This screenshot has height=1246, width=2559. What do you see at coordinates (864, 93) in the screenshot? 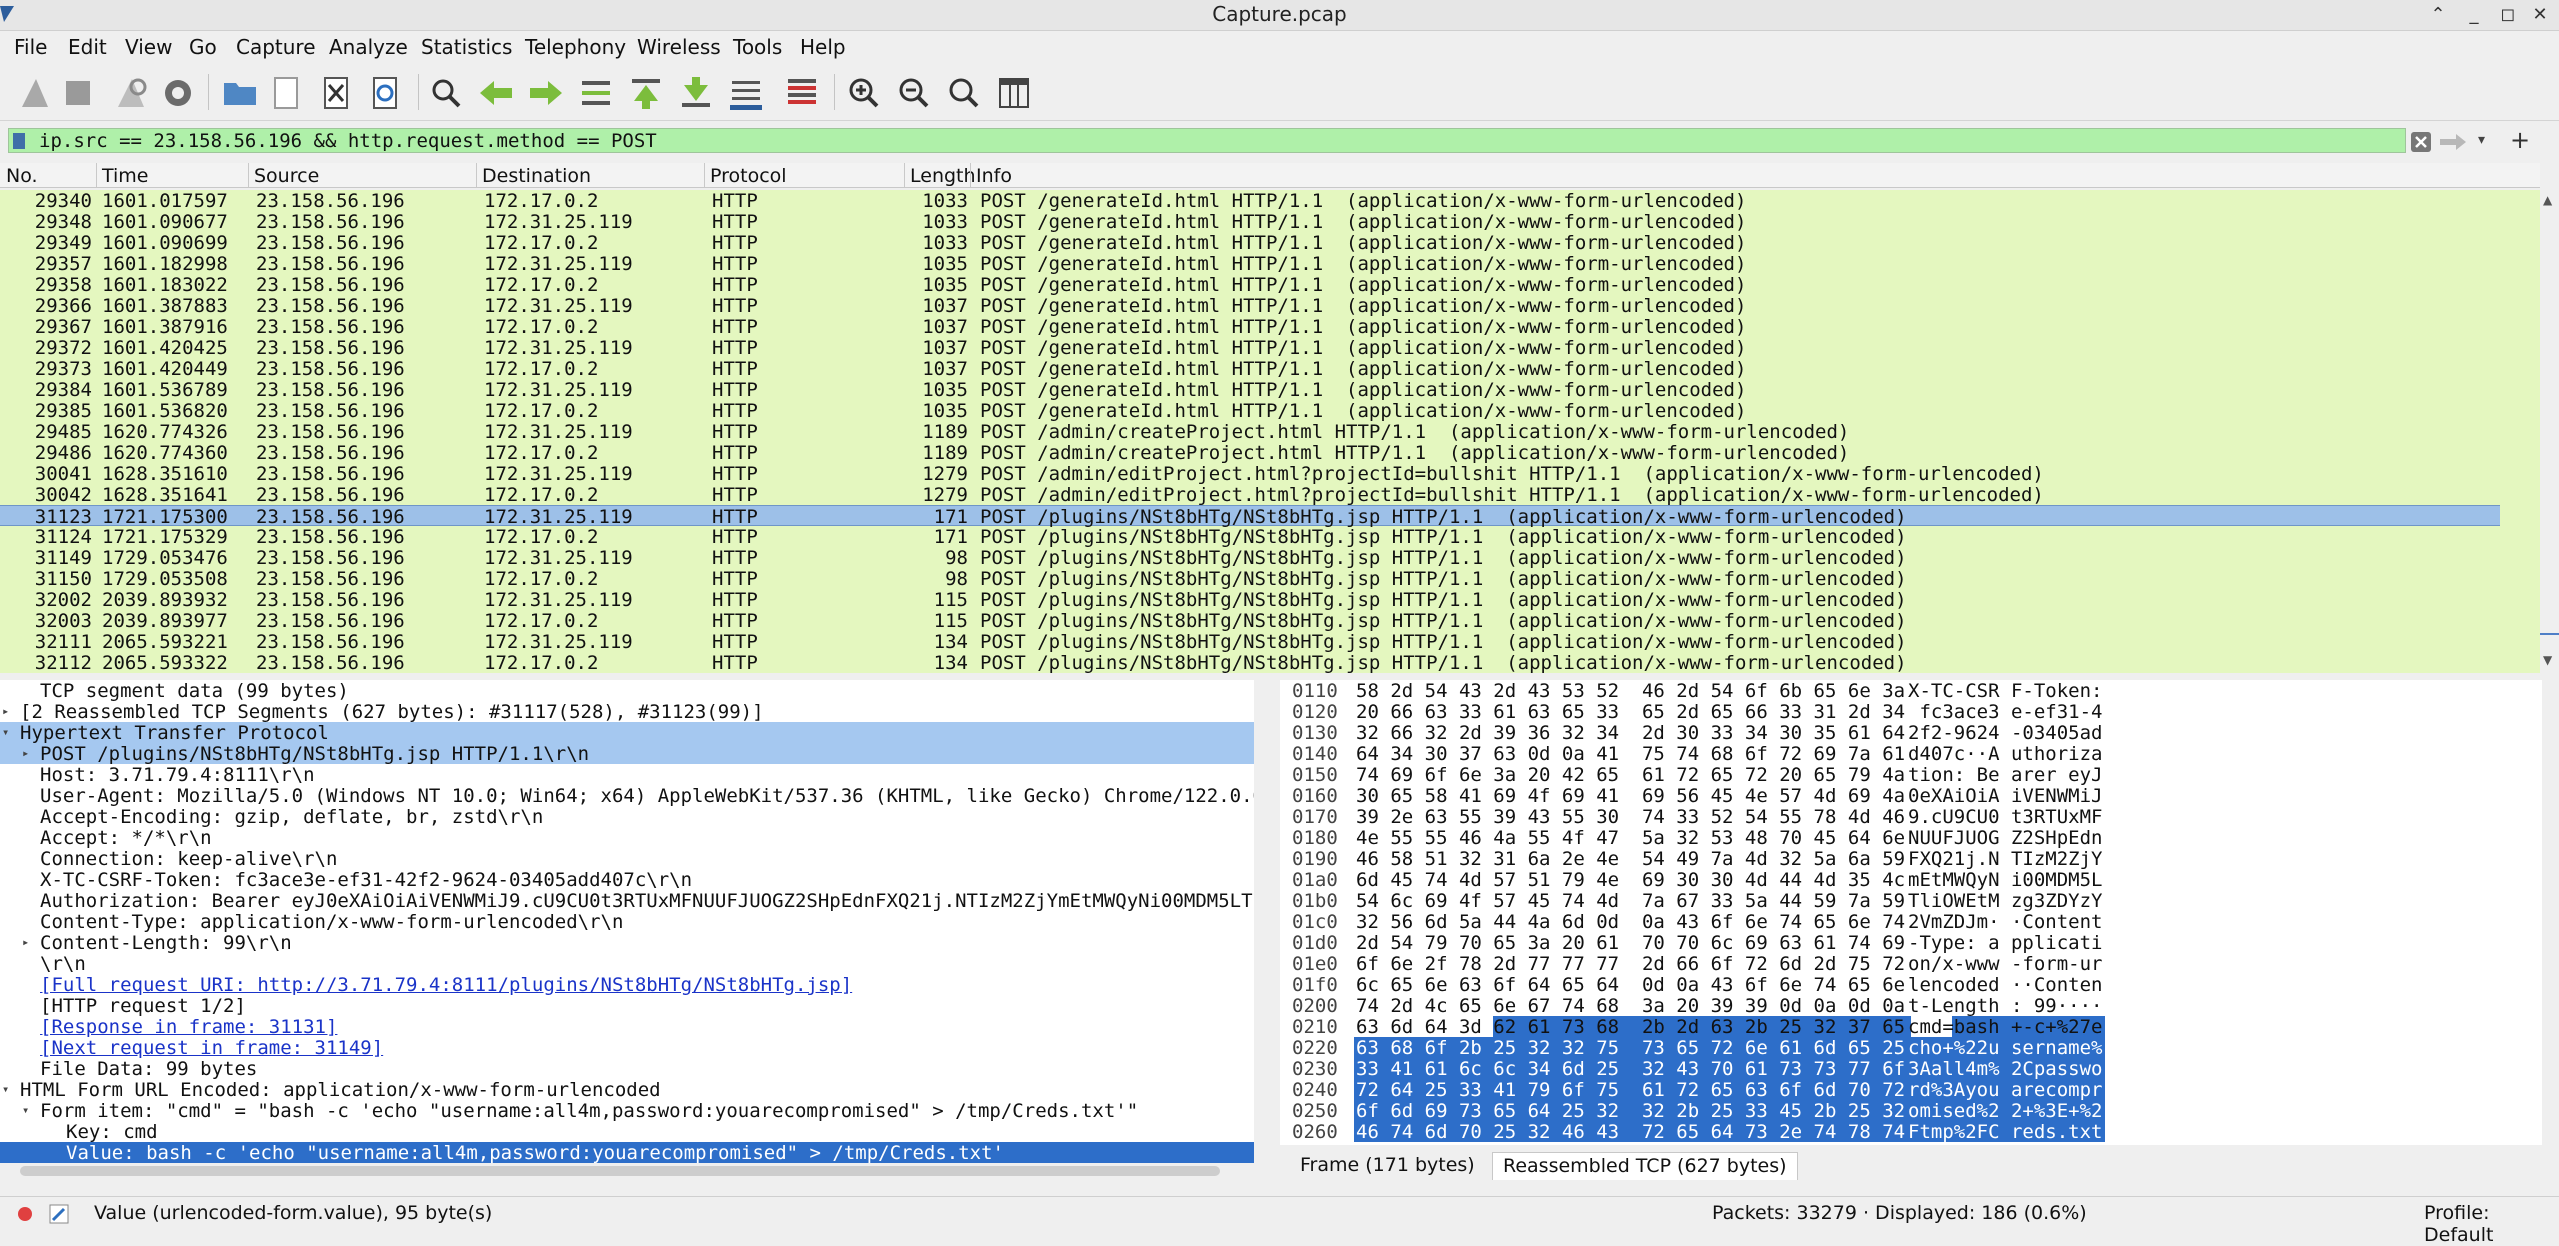
I see `zoom-in-icon` at bounding box center [864, 93].